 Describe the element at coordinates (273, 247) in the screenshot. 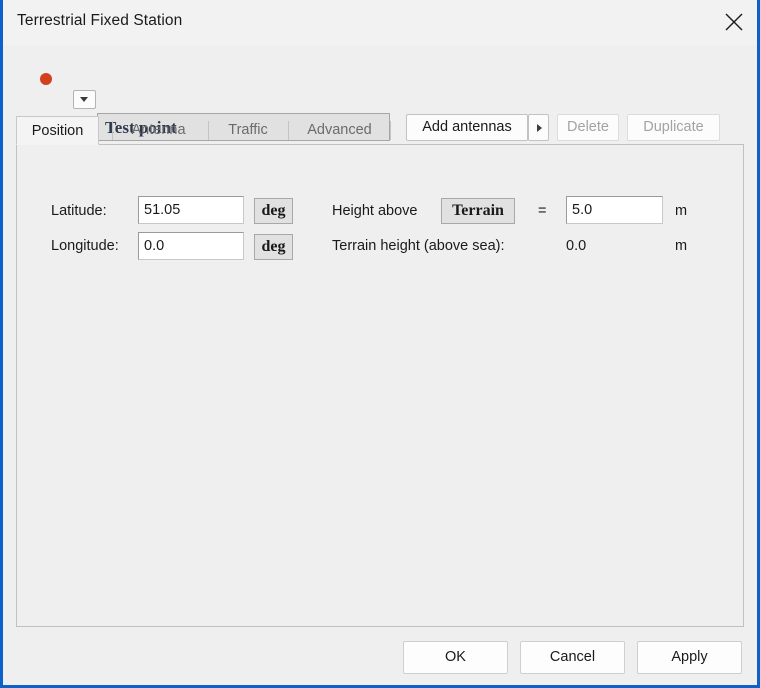

I see `longitude-unit-button: deg` at that location.